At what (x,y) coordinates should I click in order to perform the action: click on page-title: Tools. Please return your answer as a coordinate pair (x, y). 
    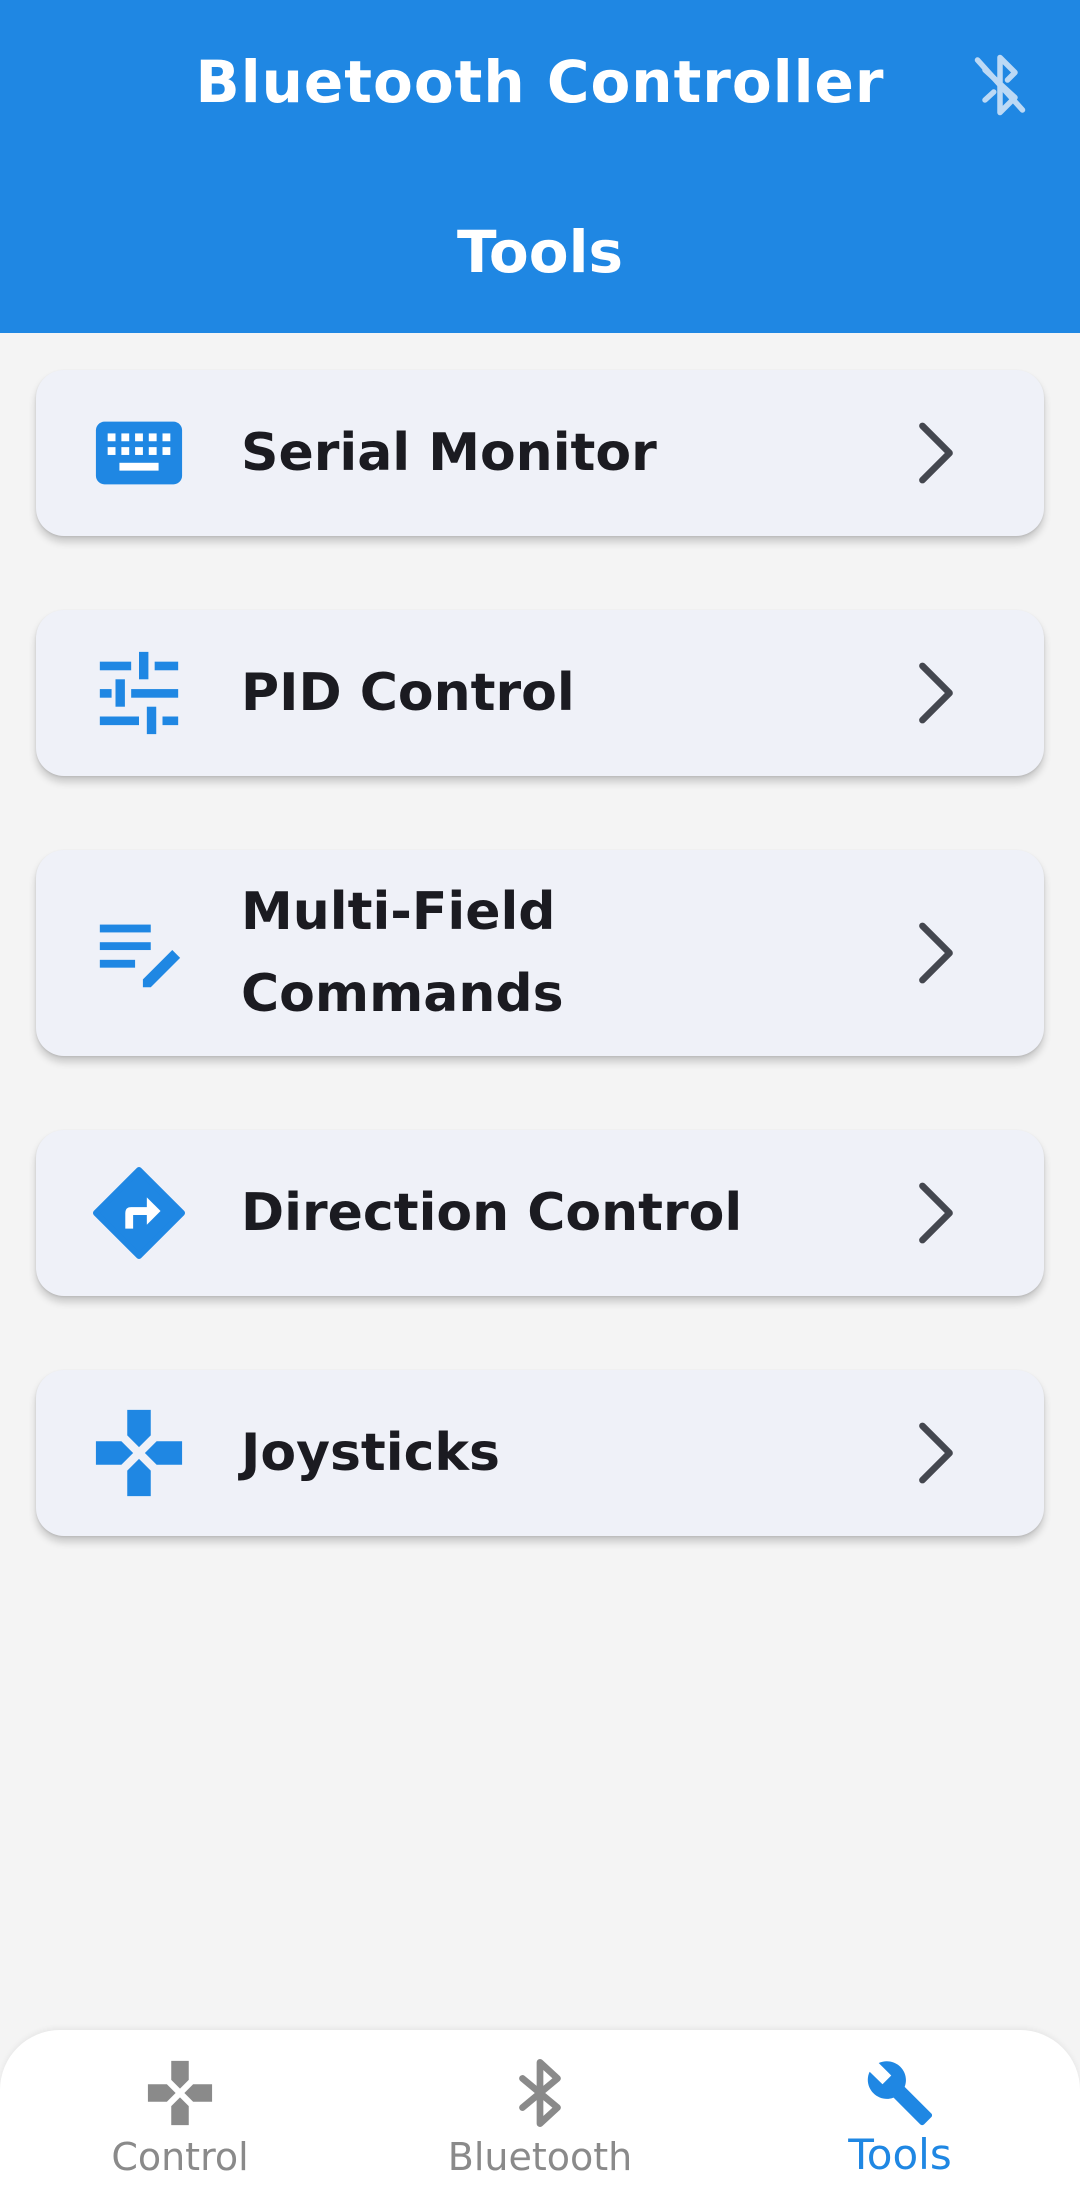
    Looking at the image, I should click on (540, 252).